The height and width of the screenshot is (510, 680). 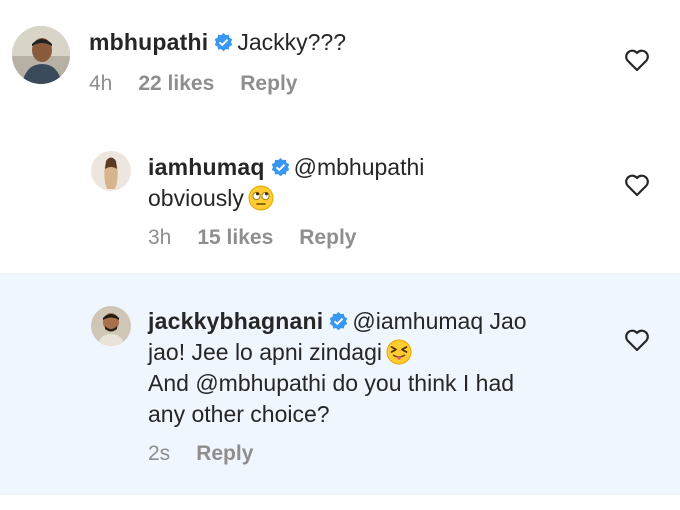 I want to click on comment-body: mbhupathi Jackky???, so click(x=217, y=42).